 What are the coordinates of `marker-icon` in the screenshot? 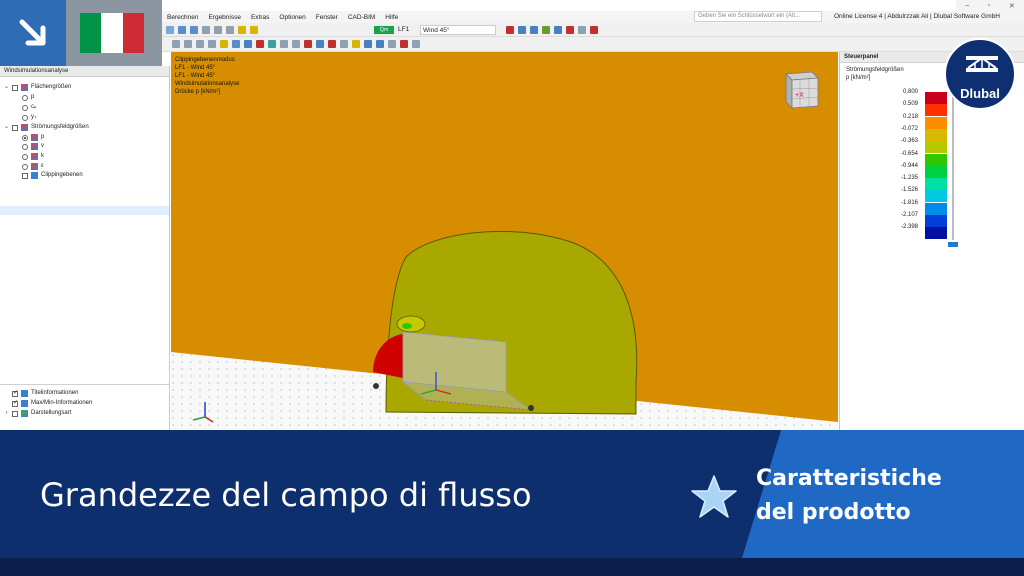 It's located at (332, 44).